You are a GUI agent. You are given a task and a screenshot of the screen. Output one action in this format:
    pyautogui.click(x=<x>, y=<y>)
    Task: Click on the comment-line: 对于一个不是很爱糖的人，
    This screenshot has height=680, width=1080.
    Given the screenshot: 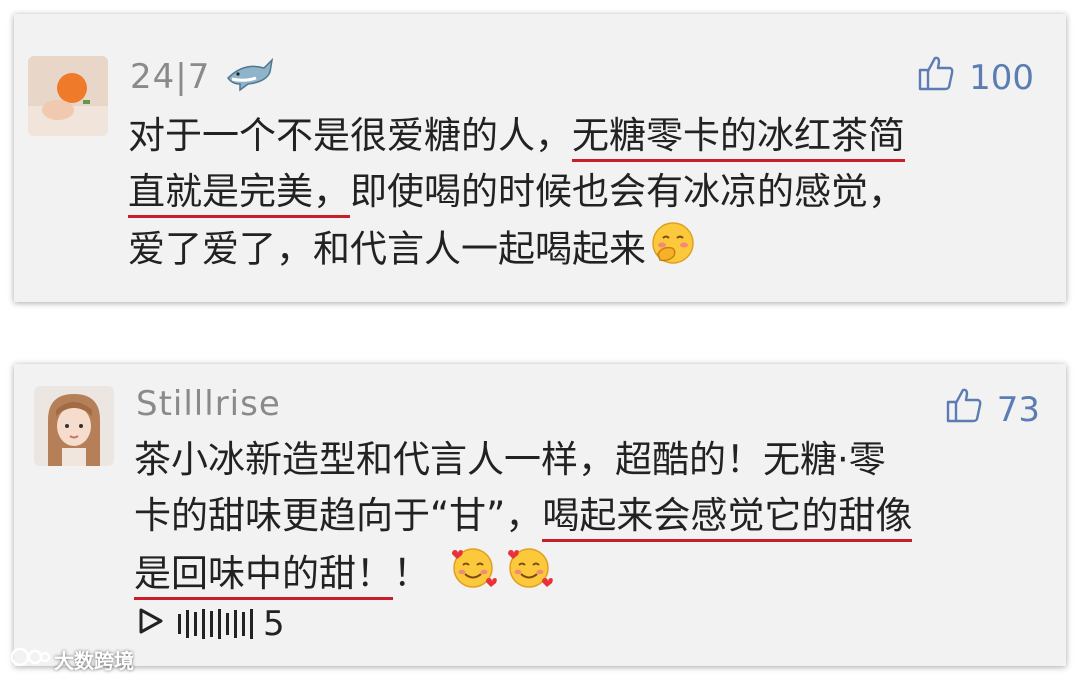 What is the action you would take?
    pyautogui.click(x=350, y=135)
    